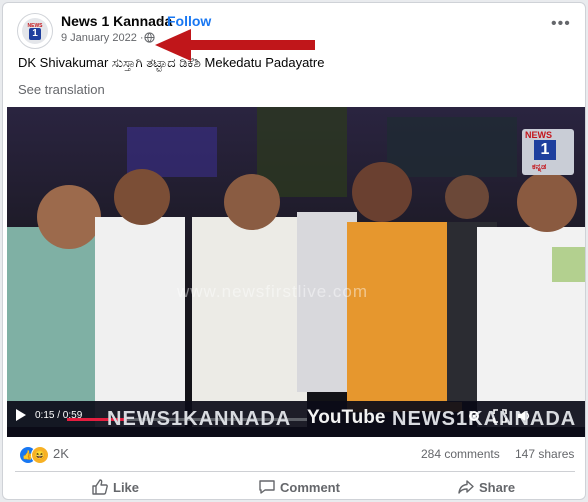 This screenshot has height=502, width=588. Describe the element at coordinates (310, 487) in the screenshot. I see `comment-label: Comment` at that location.